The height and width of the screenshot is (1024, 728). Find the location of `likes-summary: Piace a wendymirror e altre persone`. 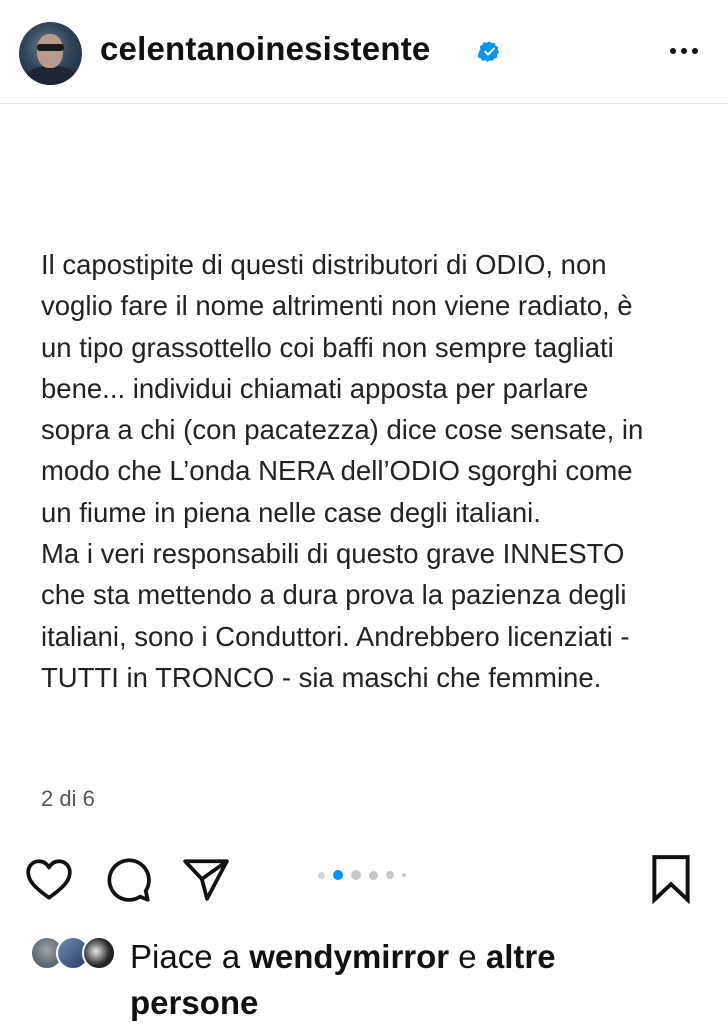

likes-summary: Piace a wendymirror e altre persone is located at coordinates (410, 979).